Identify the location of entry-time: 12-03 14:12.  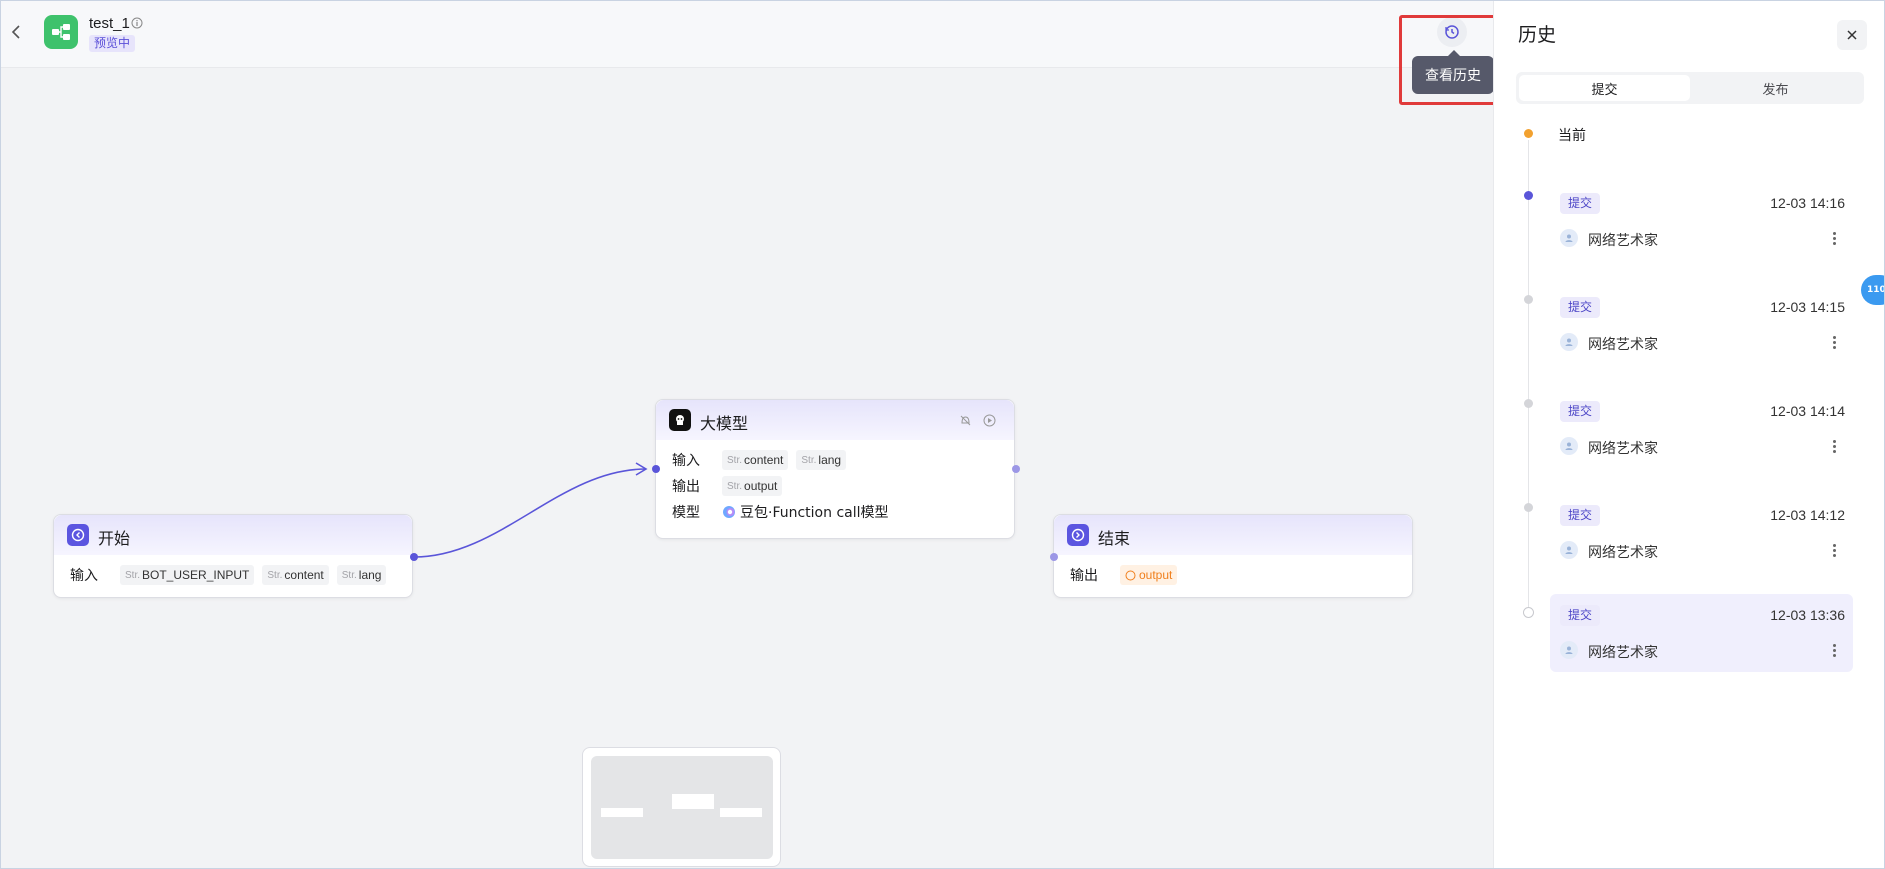
(1807, 515).